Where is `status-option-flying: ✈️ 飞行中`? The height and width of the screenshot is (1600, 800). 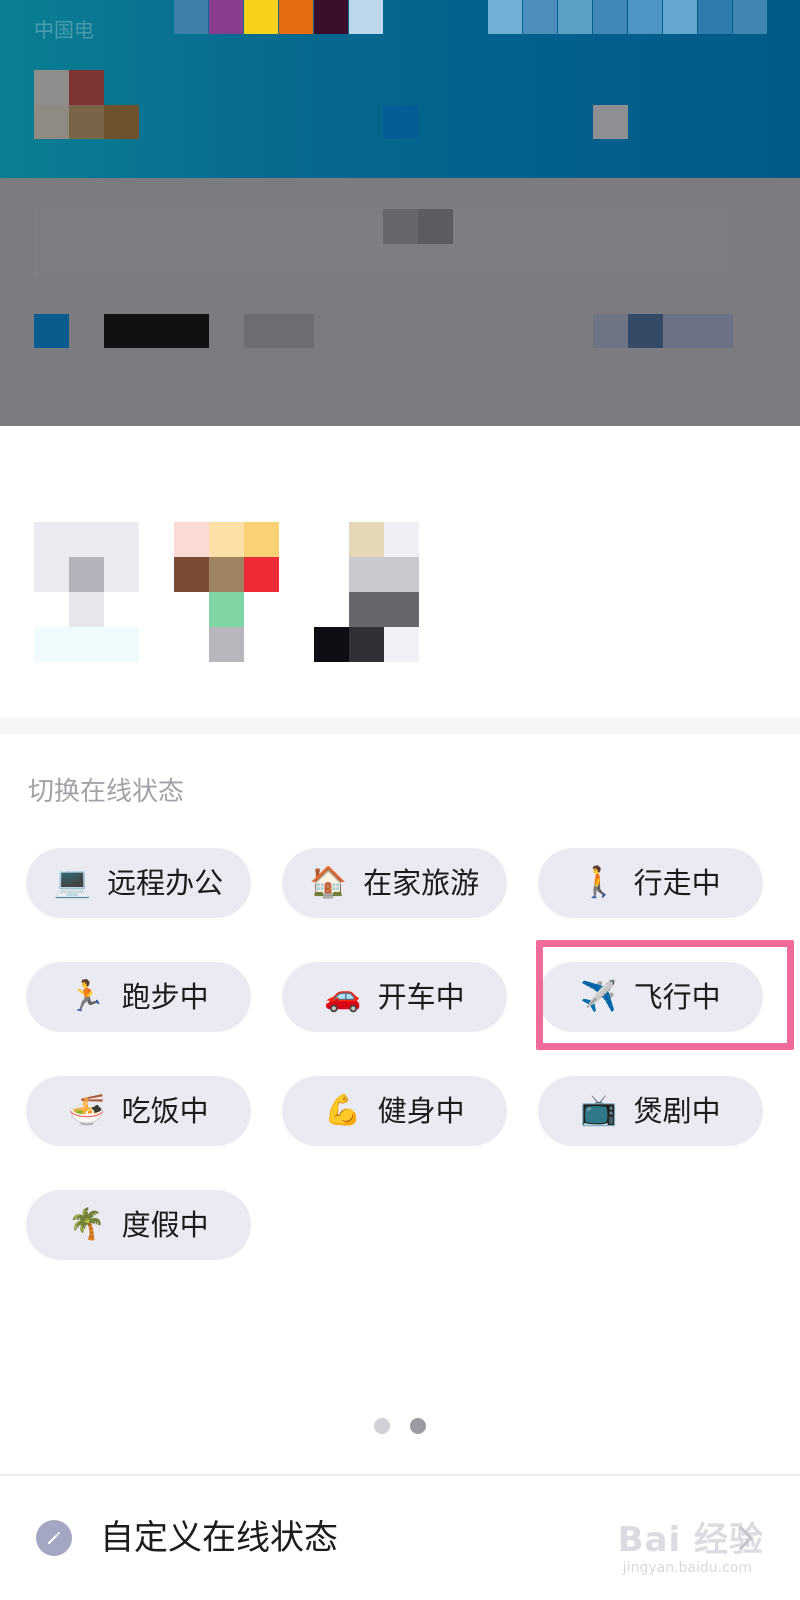
status-option-flying: ✈️ 飞行中 is located at coordinates (650, 997).